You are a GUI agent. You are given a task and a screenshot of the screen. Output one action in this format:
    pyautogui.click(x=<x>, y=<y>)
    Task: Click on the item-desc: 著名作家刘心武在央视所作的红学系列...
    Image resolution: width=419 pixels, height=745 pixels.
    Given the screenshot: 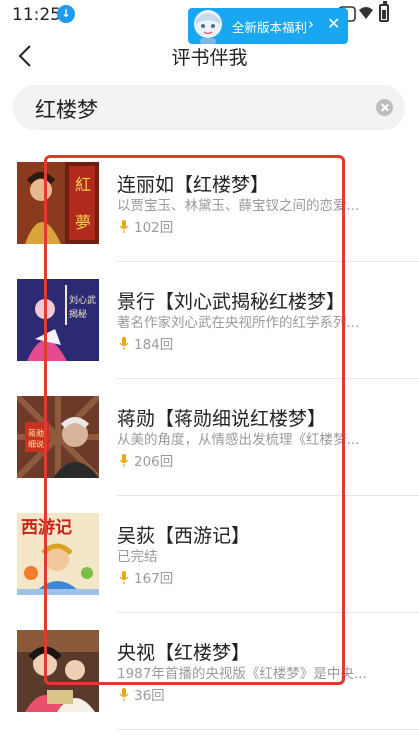 What is the action you would take?
    pyautogui.click(x=238, y=323)
    